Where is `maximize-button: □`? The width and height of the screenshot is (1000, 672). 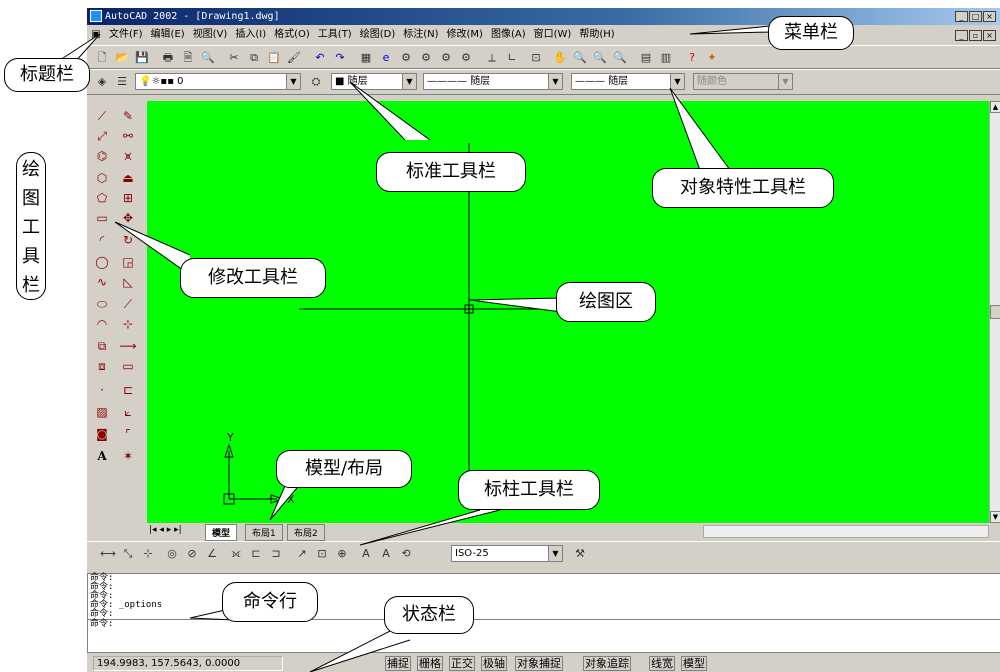
maximize-button: □ is located at coordinates (975, 16).